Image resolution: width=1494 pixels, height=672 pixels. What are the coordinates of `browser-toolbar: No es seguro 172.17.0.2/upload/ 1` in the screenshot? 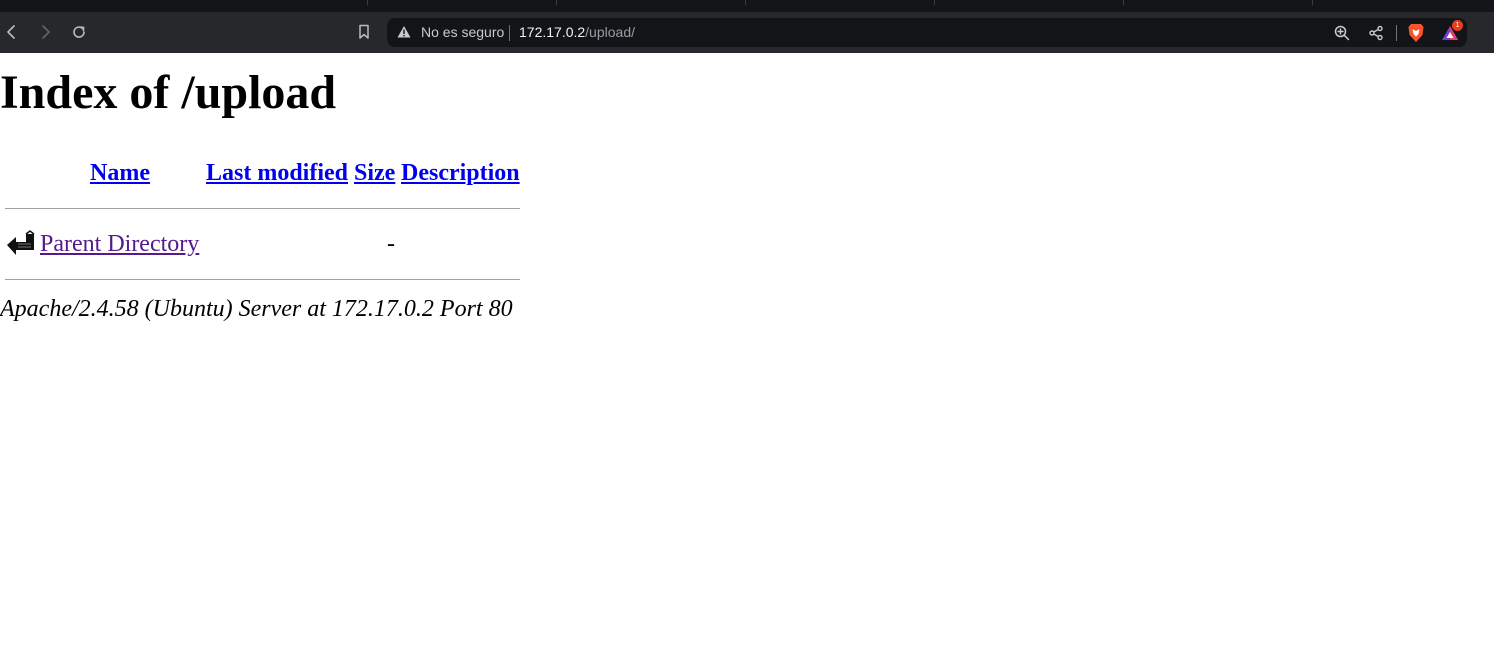 It's located at (747, 32).